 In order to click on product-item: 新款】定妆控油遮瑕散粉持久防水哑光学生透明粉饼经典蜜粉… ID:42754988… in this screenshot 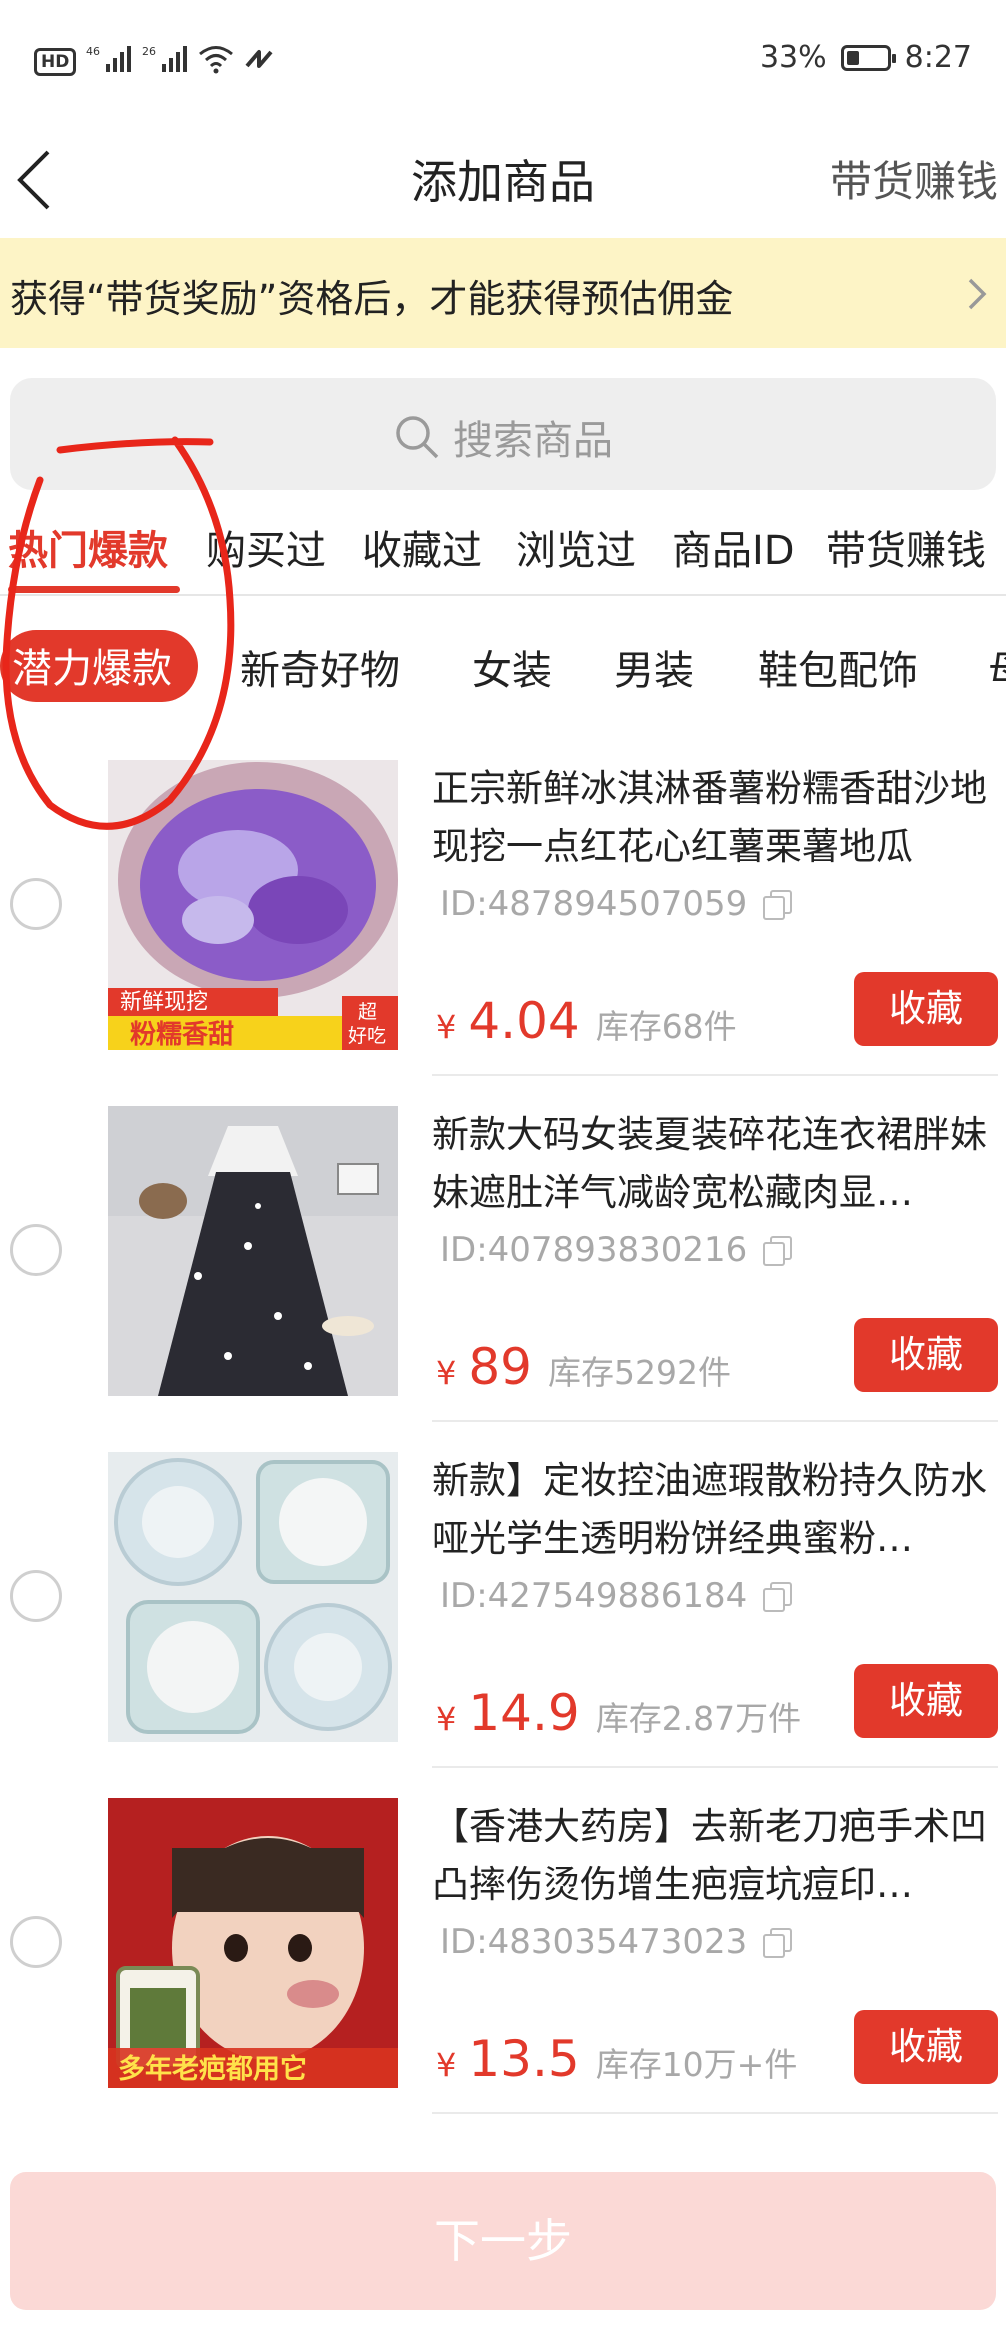, I will do `click(503, 1624)`.